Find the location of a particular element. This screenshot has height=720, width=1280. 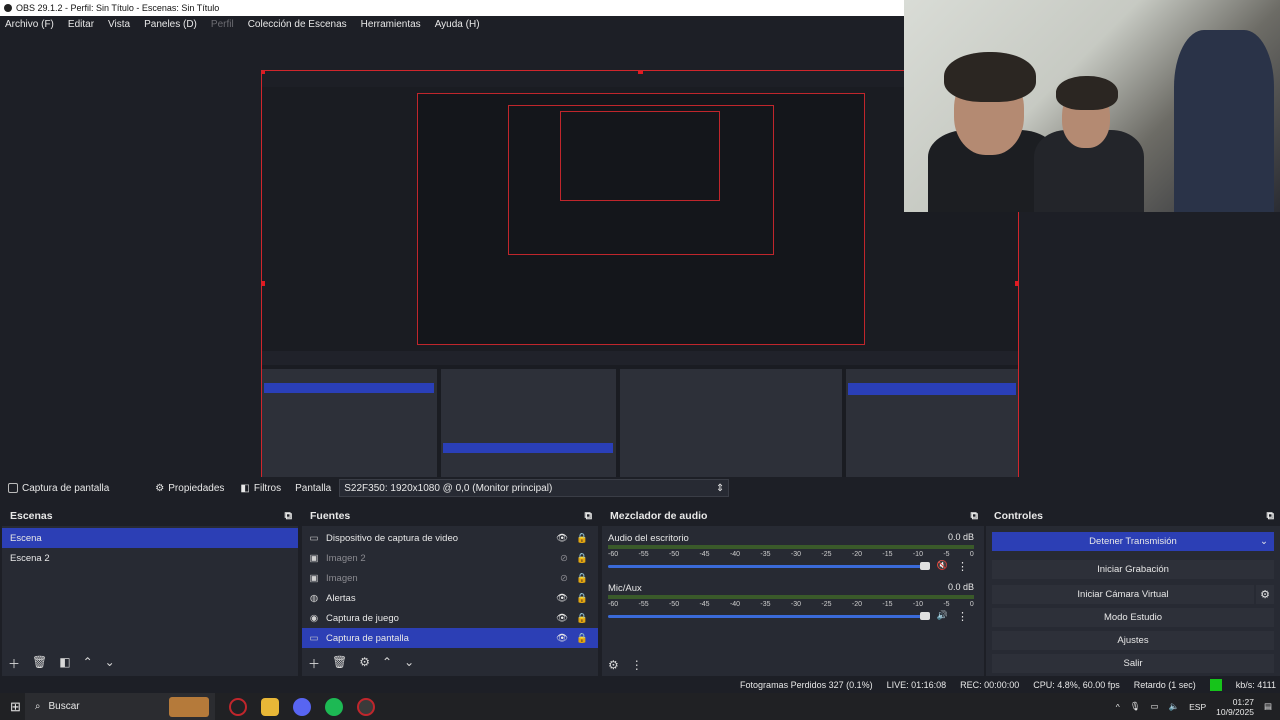

live-timer: LIVE: 01:16:08 is located at coordinates (916, 685).